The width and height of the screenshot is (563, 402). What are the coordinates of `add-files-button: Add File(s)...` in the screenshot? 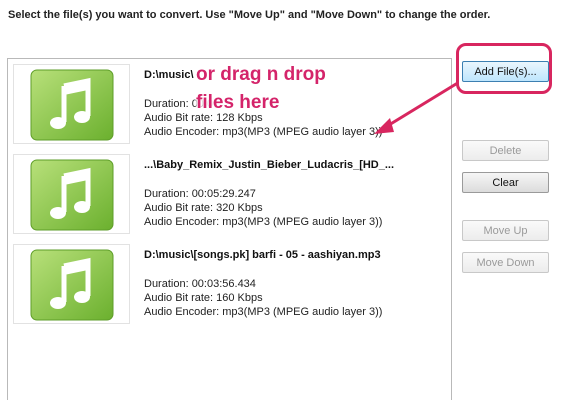 It's located at (505, 71).